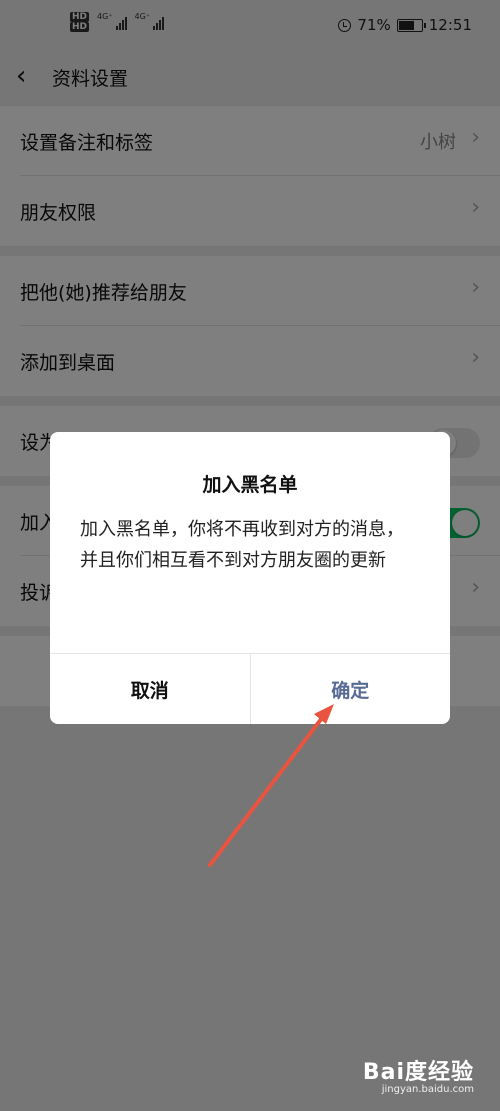 The width and height of the screenshot is (500, 1111). I want to click on annotation-arrow, so click(271, 785).